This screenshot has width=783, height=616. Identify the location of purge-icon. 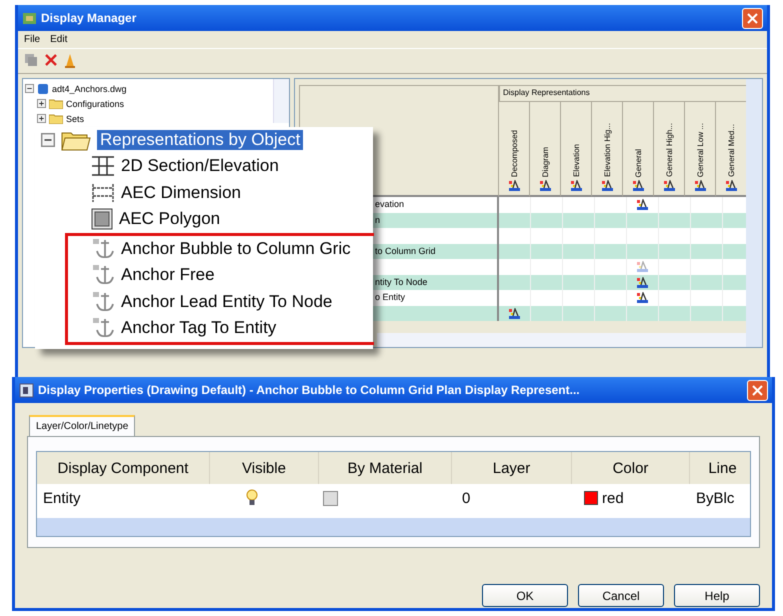
(70, 61).